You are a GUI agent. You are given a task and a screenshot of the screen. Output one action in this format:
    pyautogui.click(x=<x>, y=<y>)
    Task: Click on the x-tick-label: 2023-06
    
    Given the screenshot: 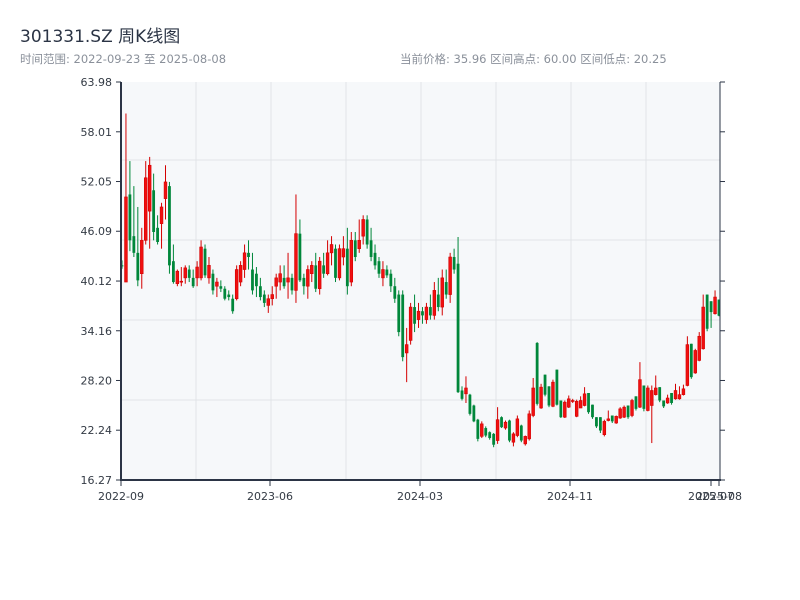 What is the action you would take?
    pyautogui.click(x=270, y=496)
    